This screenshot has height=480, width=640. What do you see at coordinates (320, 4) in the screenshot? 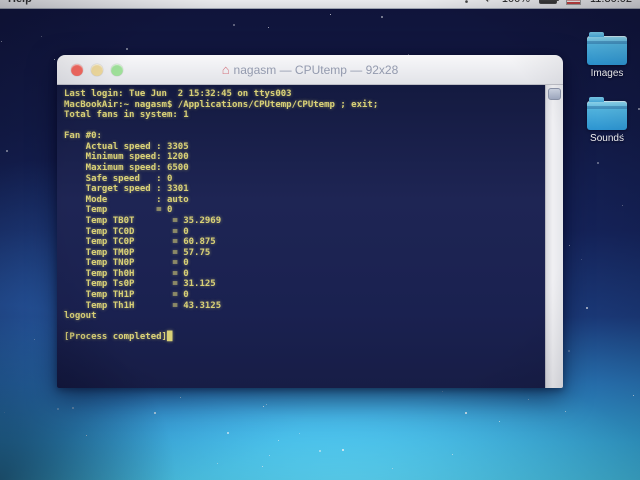
I see `menu-bar: Help 100% 11:30:02` at bounding box center [320, 4].